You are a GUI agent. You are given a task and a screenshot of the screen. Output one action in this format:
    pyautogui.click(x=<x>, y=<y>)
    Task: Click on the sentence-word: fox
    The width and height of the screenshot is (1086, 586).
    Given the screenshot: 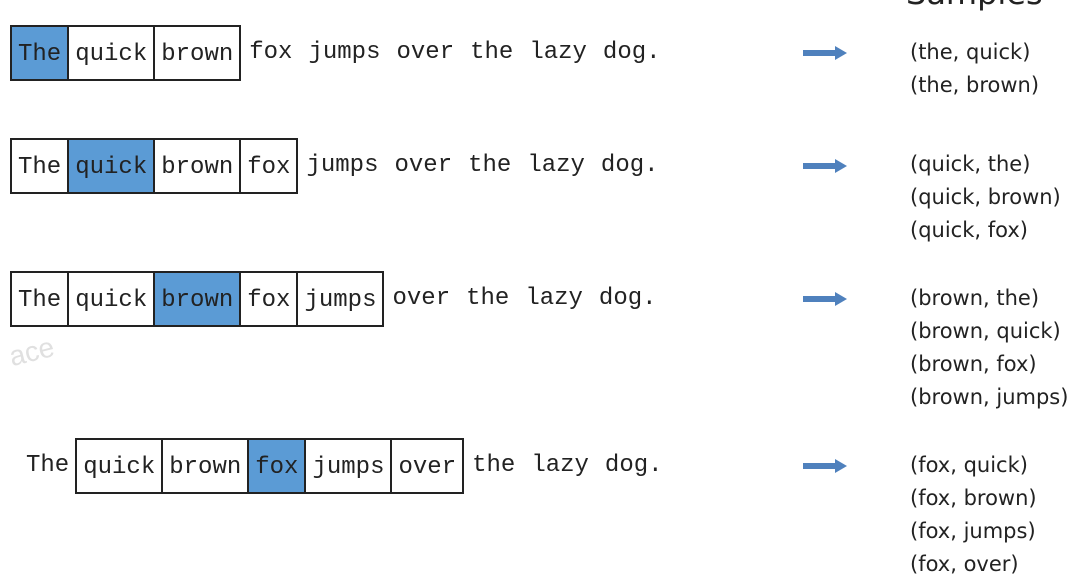 What is the action you would take?
    pyautogui.click(x=271, y=52)
    